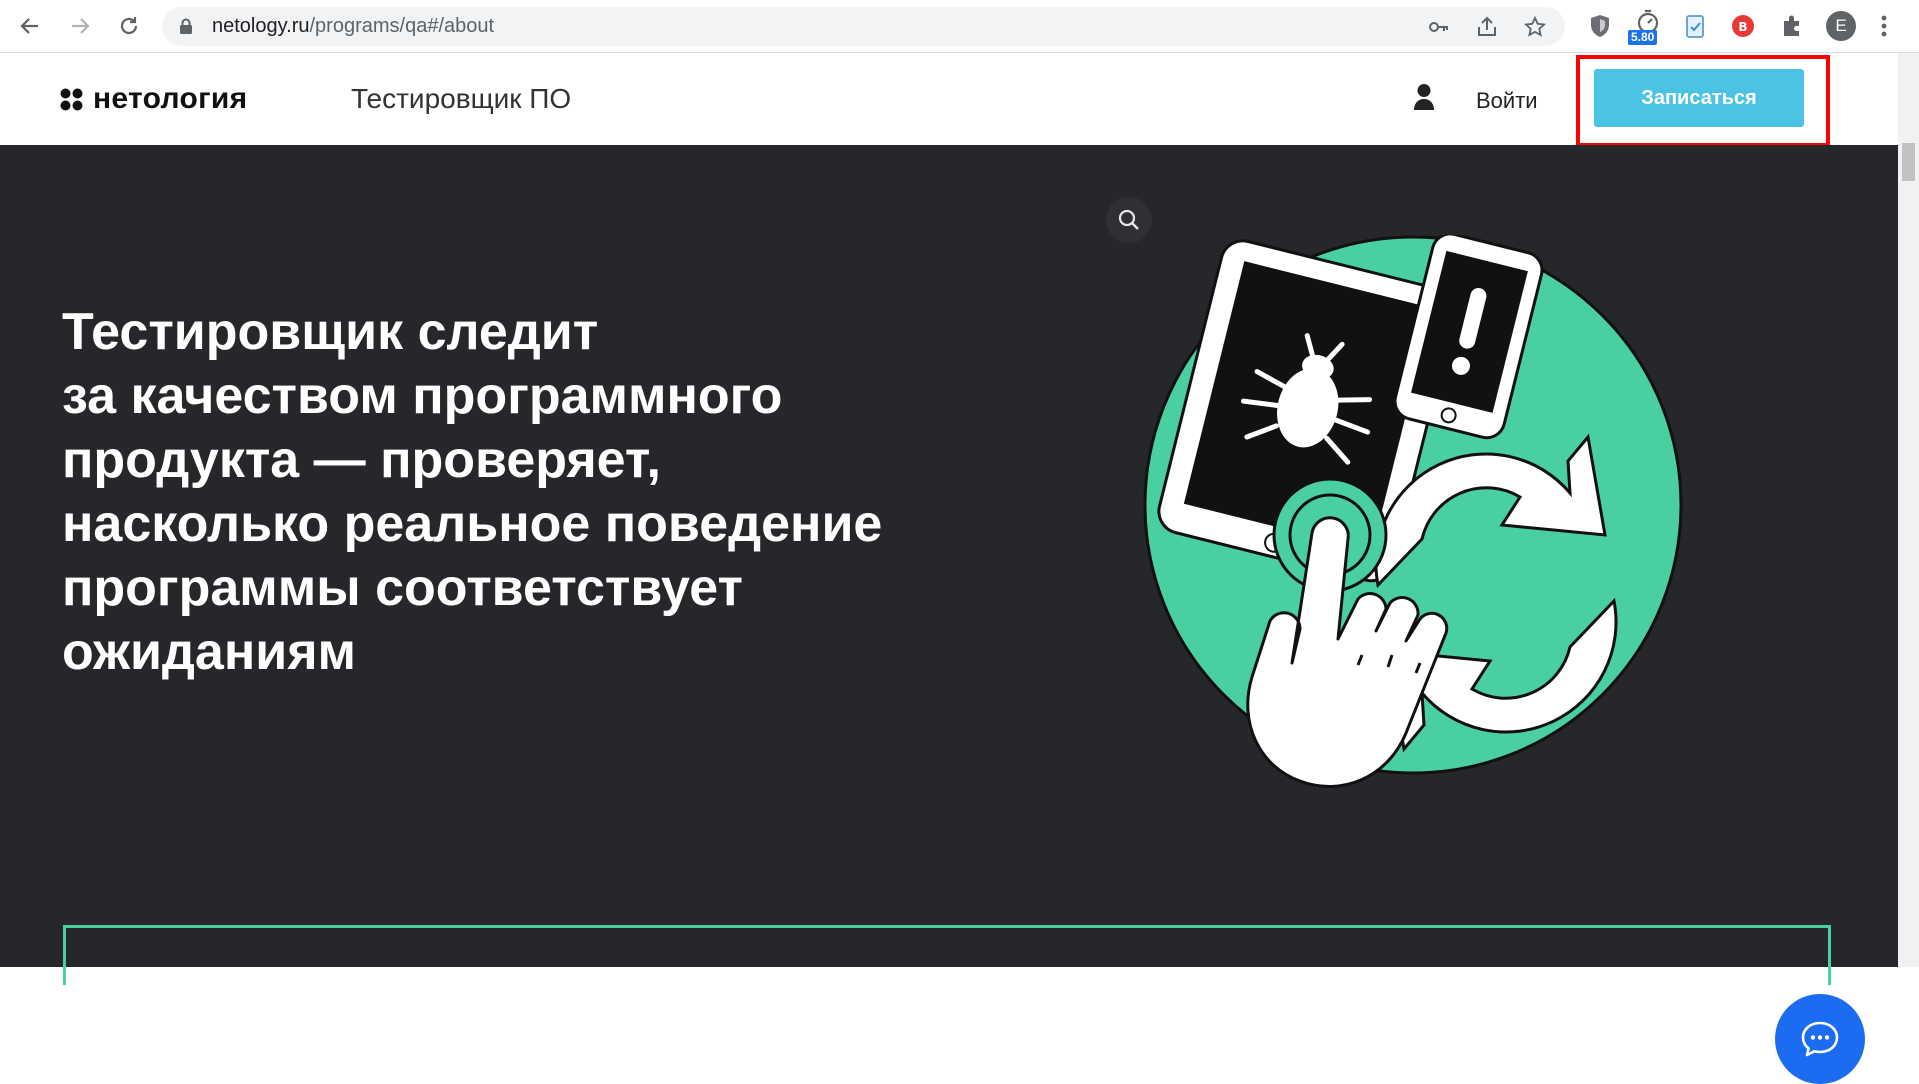  I want to click on lock-icon, so click(186, 26).